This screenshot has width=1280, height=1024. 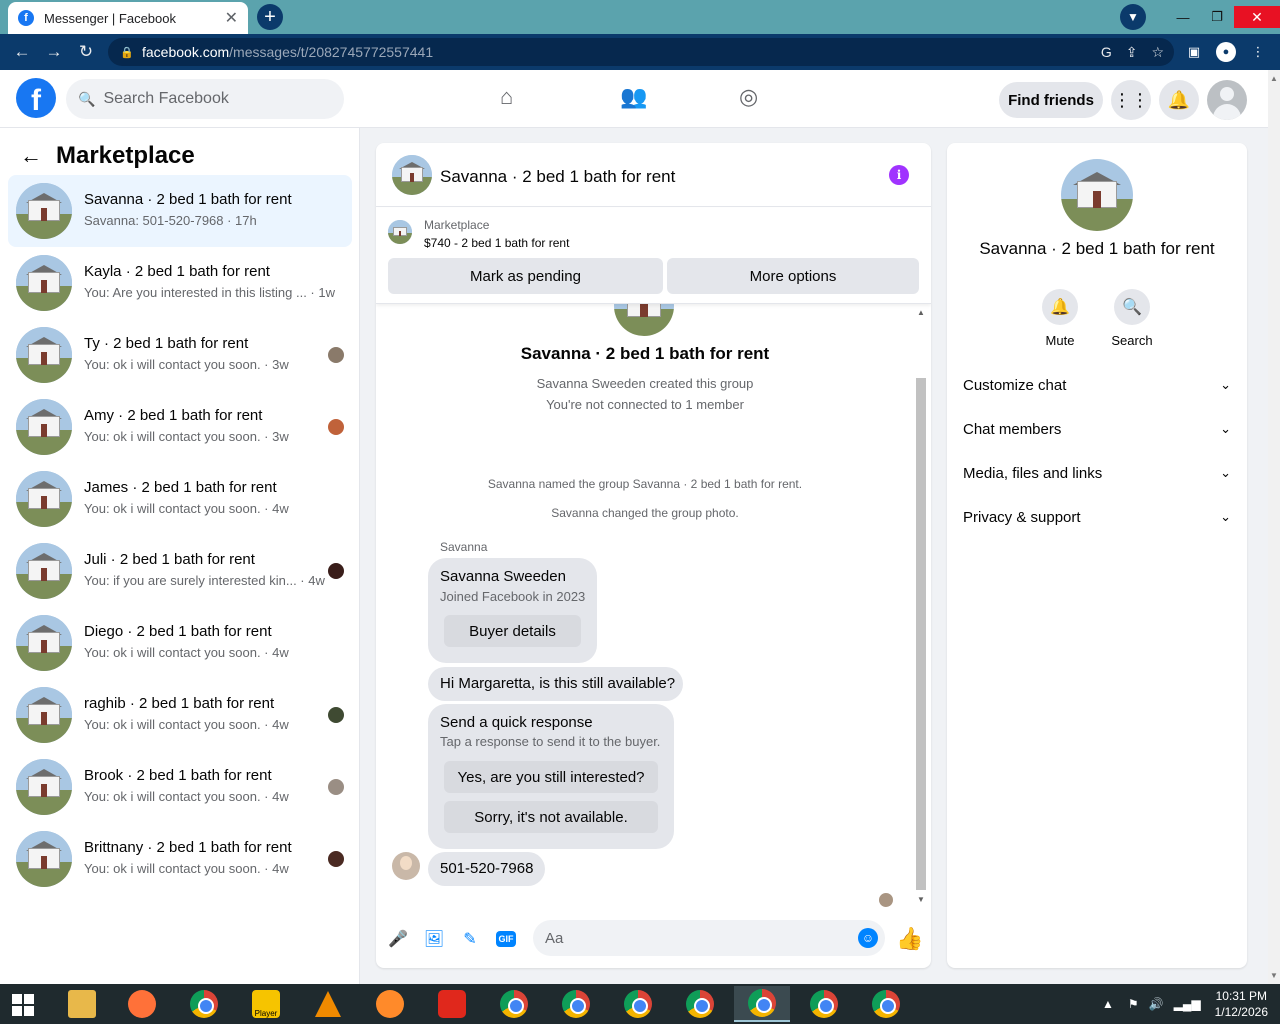 What do you see at coordinates (406, 866) in the screenshot?
I see `sender-avatar` at bounding box center [406, 866].